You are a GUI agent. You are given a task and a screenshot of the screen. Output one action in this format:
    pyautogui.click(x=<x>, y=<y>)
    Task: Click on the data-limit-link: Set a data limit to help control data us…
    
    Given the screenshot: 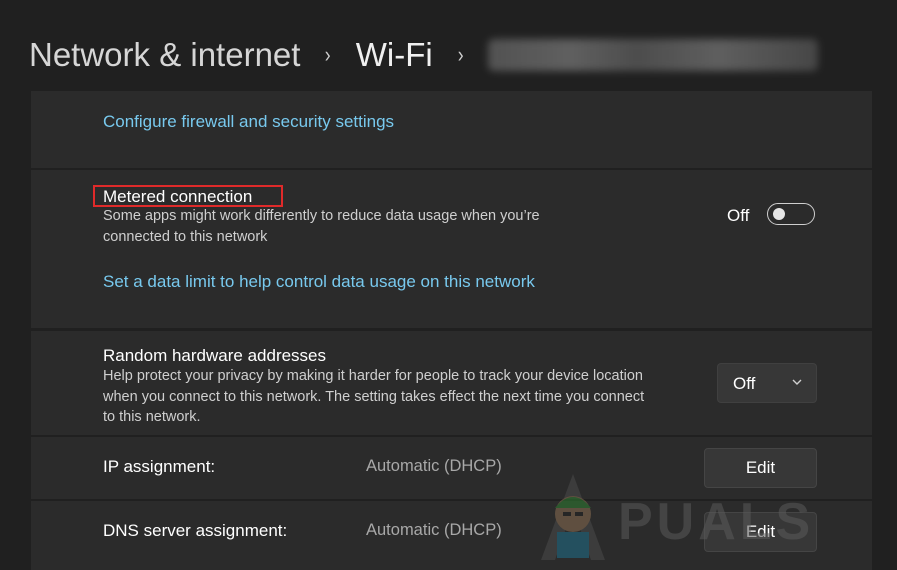 What is the action you would take?
    pyautogui.click(x=319, y=282)
    